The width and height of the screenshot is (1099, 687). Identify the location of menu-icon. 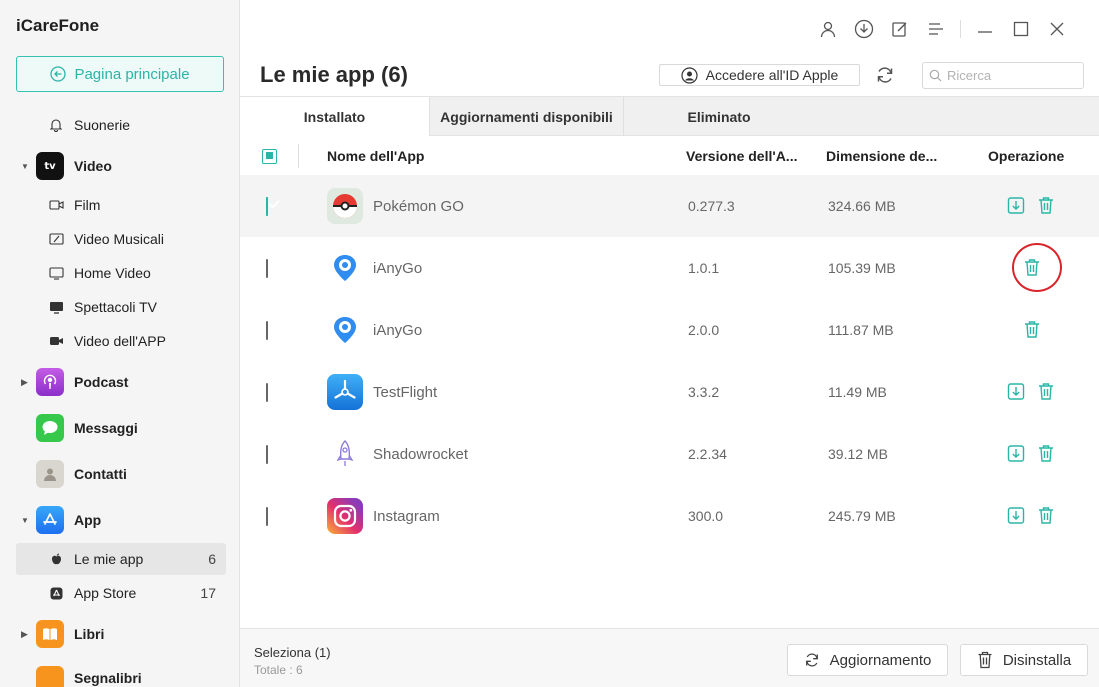
(936, 29).